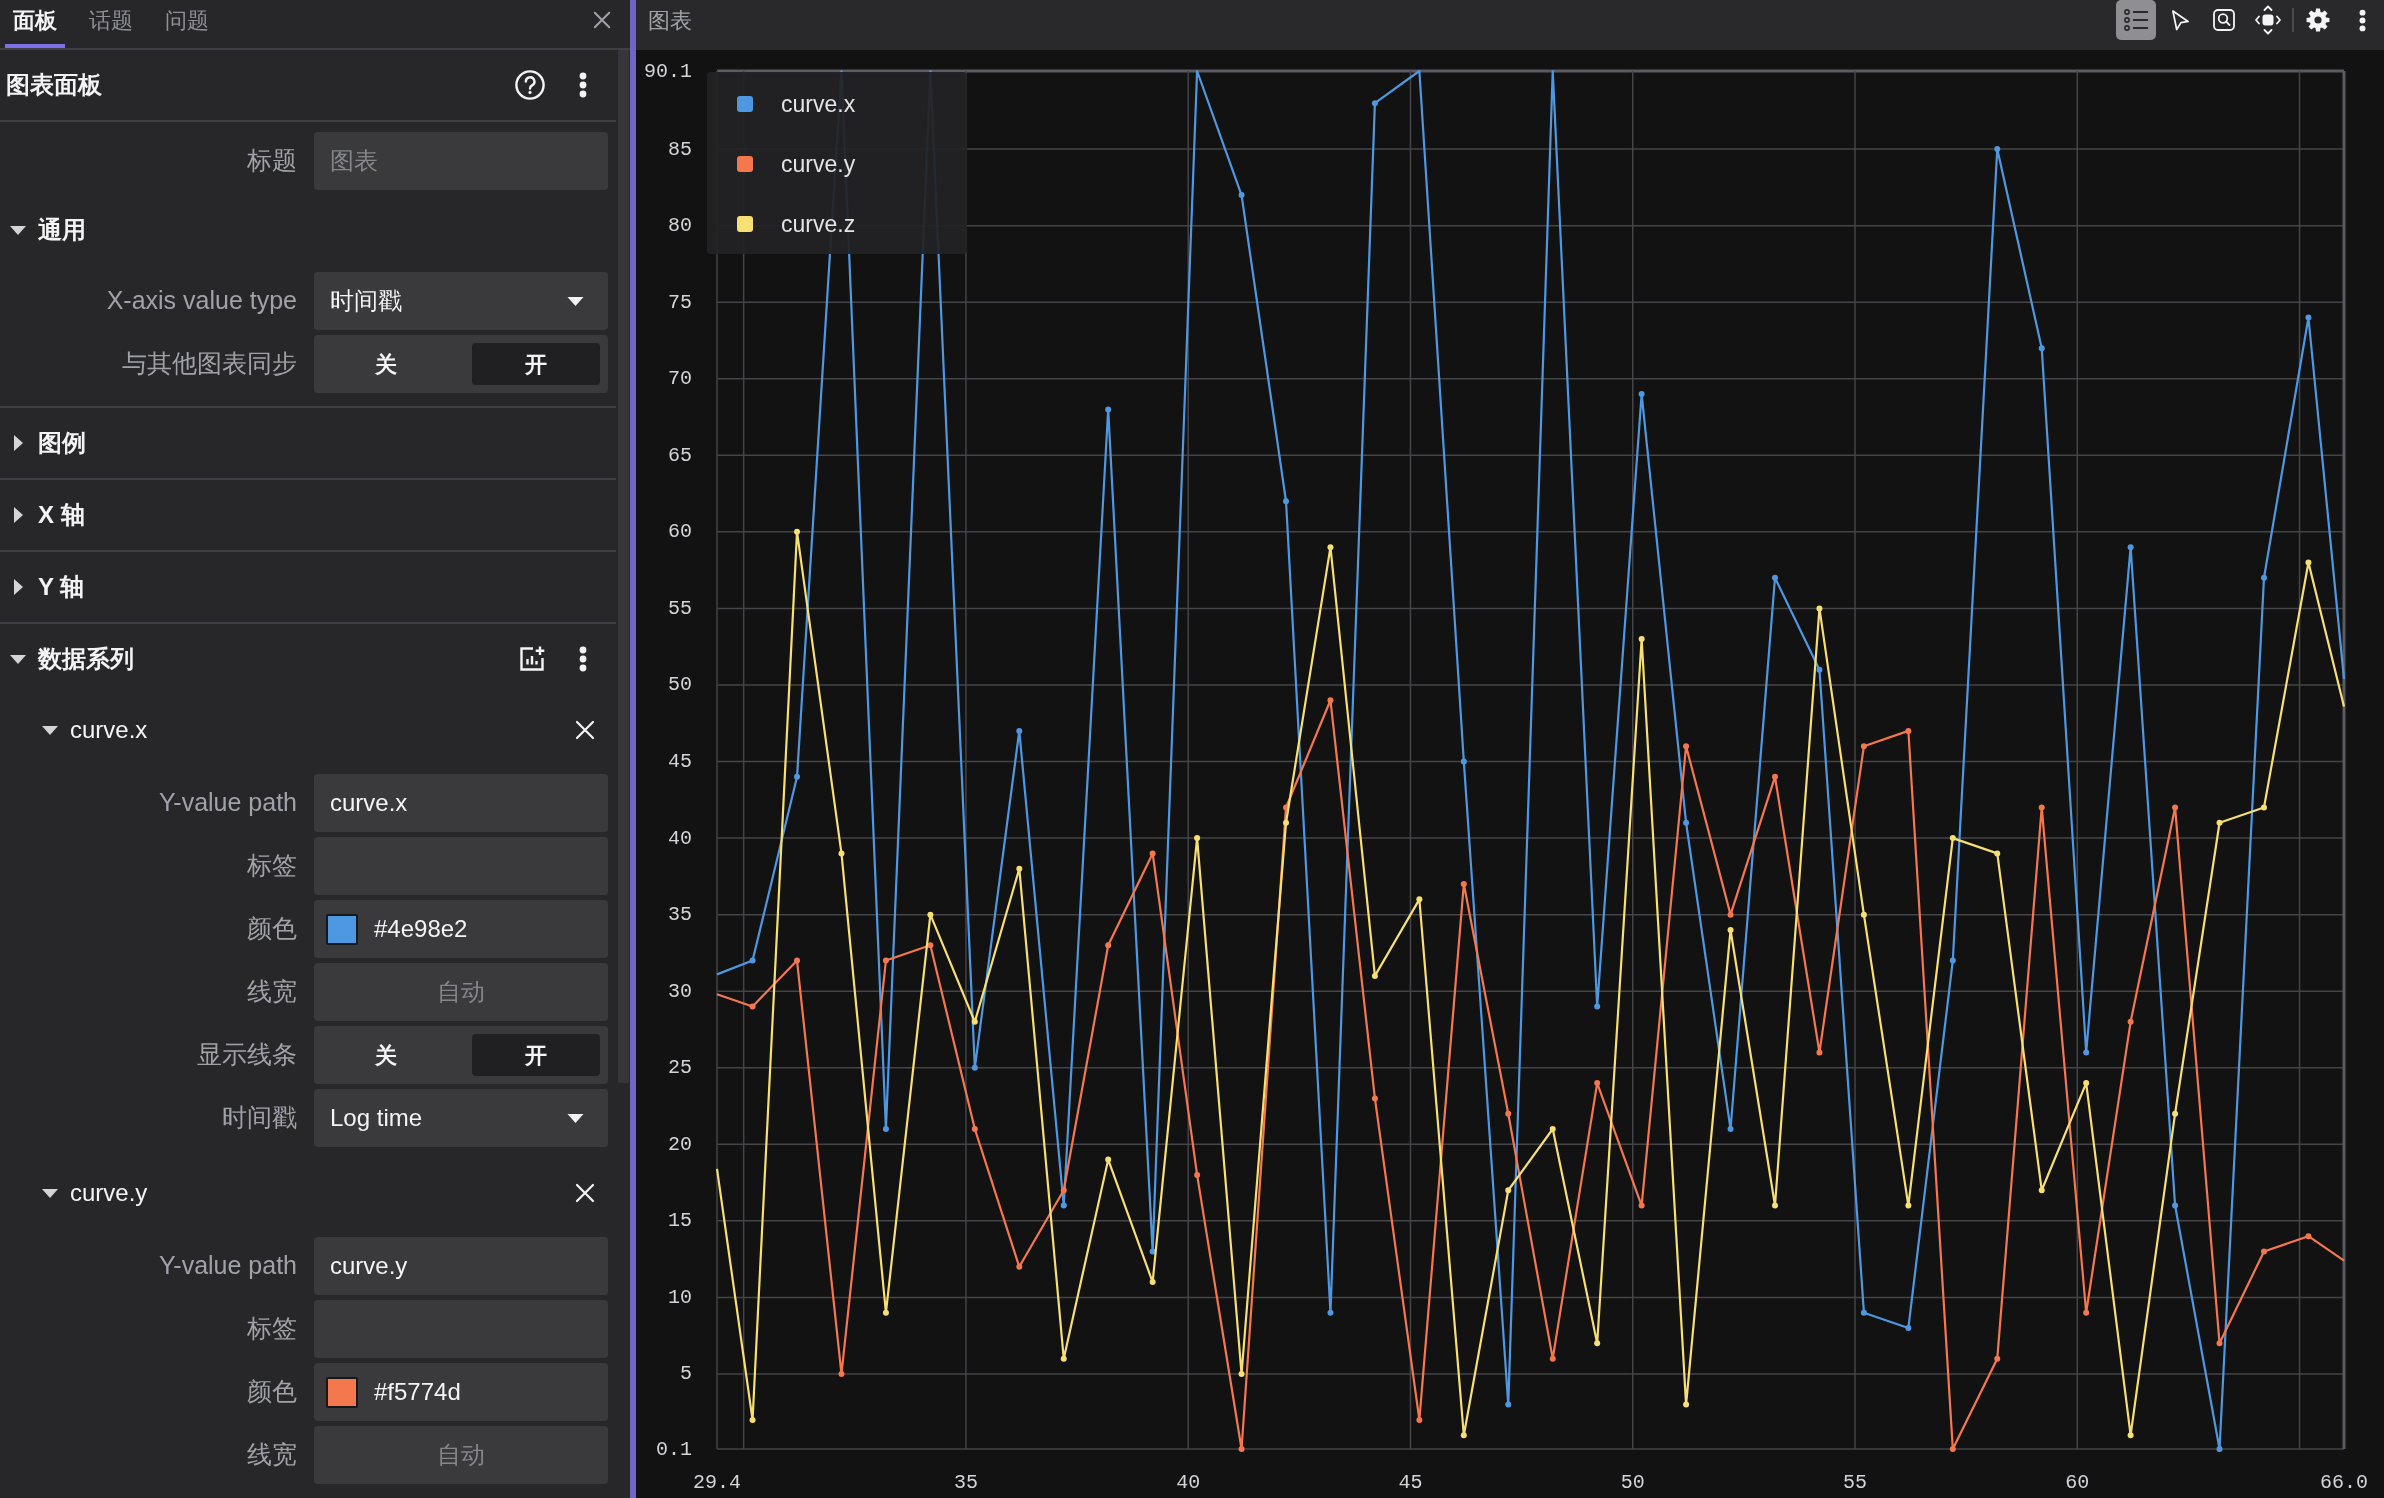 The width and height of the screenshot is (2384, 1498). What do you see at coordinates (2180, 20) in the screenshot?
I see `pointer-icon` at bounding box center [2180, 20].